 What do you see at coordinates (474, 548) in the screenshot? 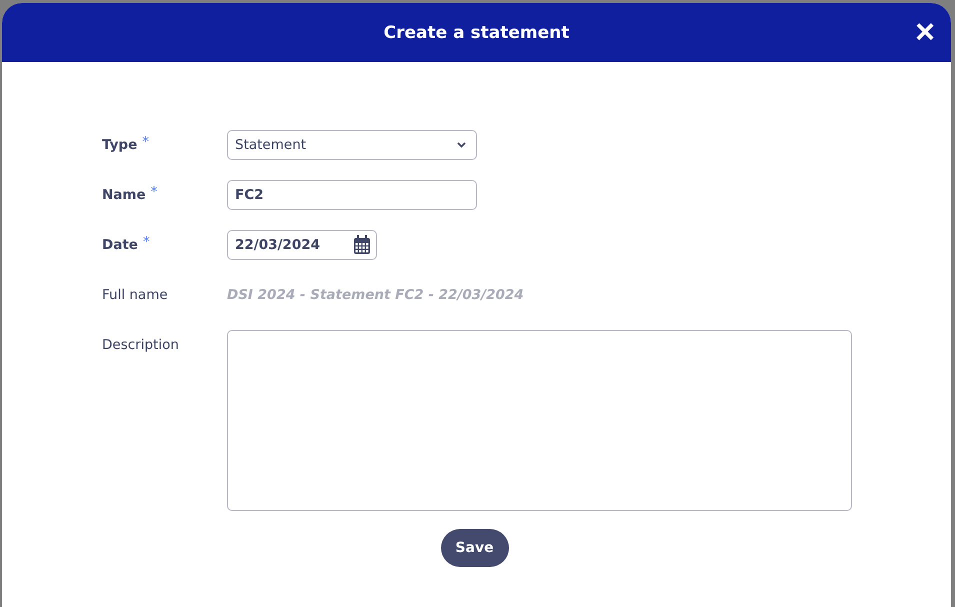
I see `save-button: Save` at bounding box center [474, 548].